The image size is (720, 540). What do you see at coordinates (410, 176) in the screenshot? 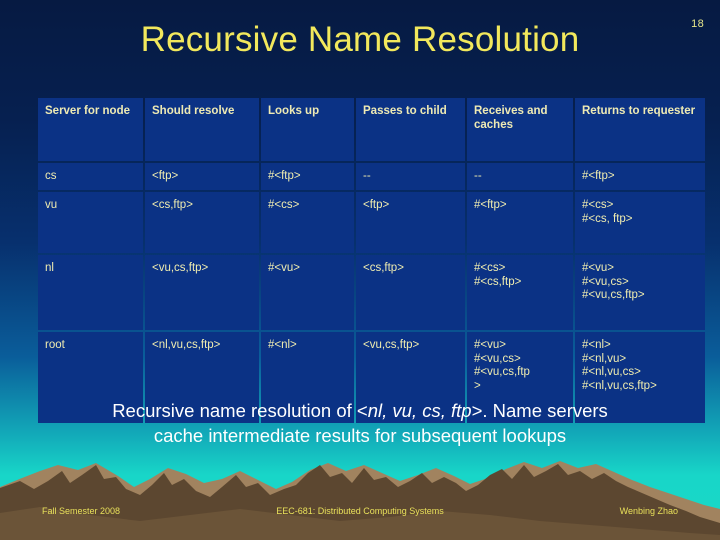
I see `cell-passes-to-child: --` at bounding box center [410, 176].